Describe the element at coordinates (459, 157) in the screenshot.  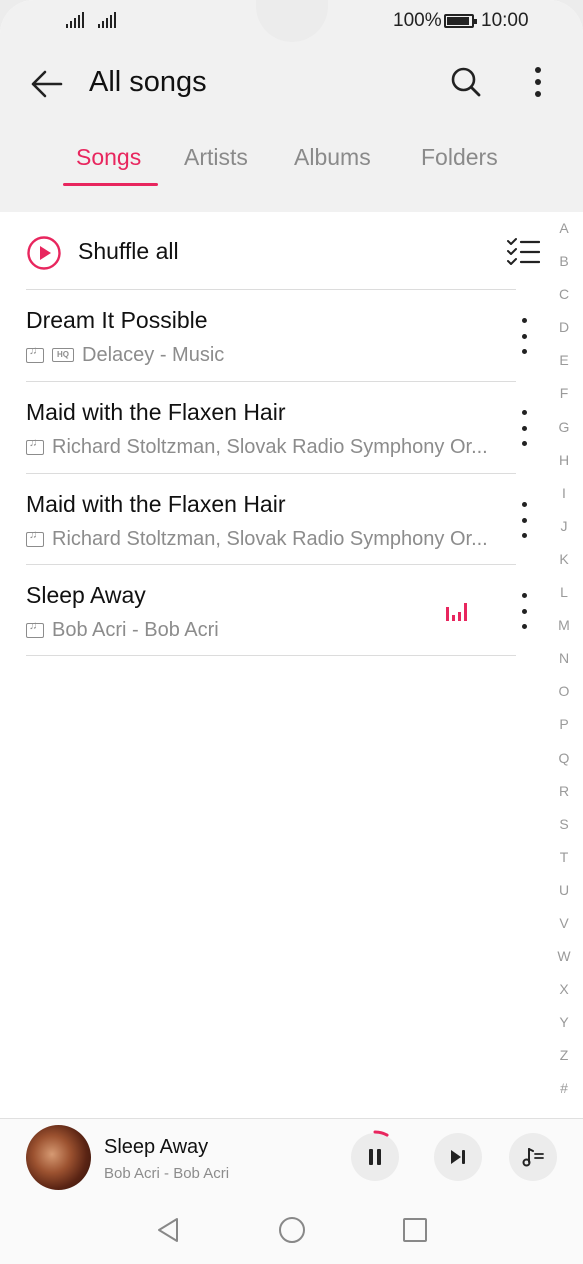
I see `tab-folders: Folders` at that location.